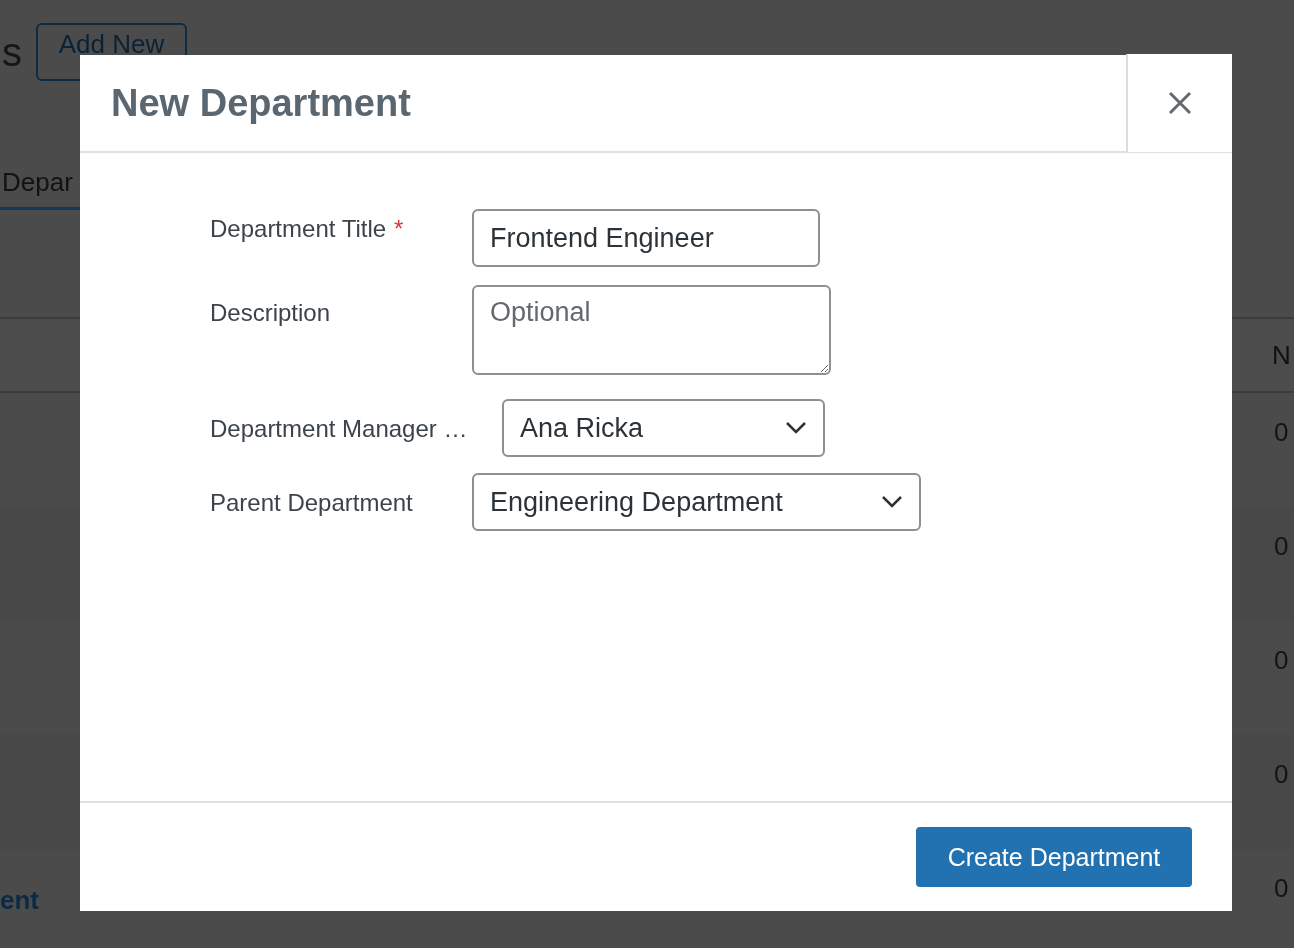  I want to click on column-header: N, so click(1282, 355).